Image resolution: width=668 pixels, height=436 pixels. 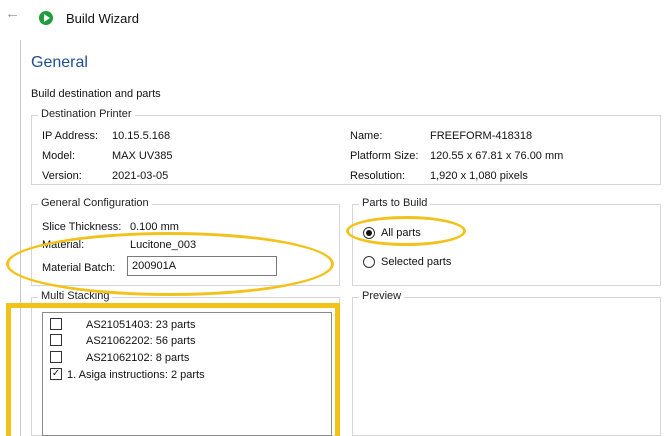 What do you see at coordinates (95, 203) in the screenshot?
I see `general-configuration-legend: General Configuration` at bounding box center [95, 203].